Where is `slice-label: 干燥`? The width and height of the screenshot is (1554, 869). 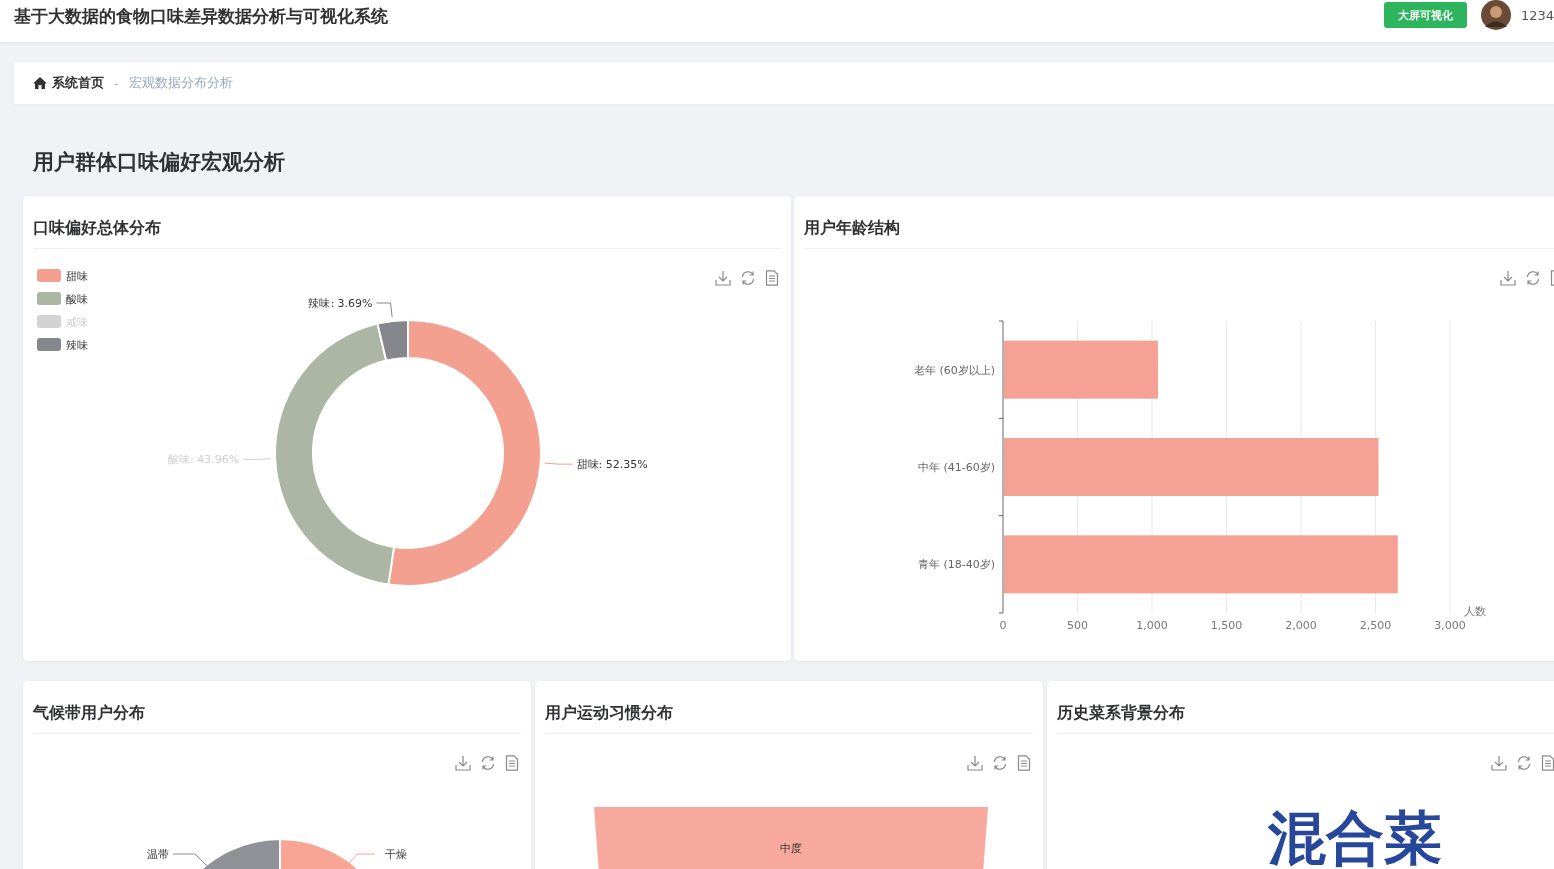 slice-label: 干燥 is located at coordinates (396, 854).